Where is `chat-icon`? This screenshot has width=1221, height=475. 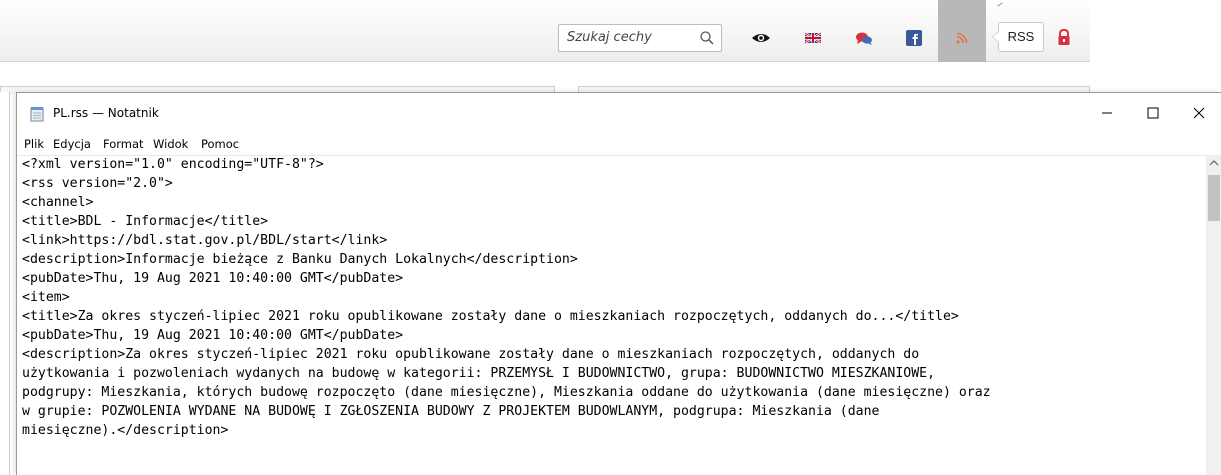
chat-icon is located at coordinates (864, 38).